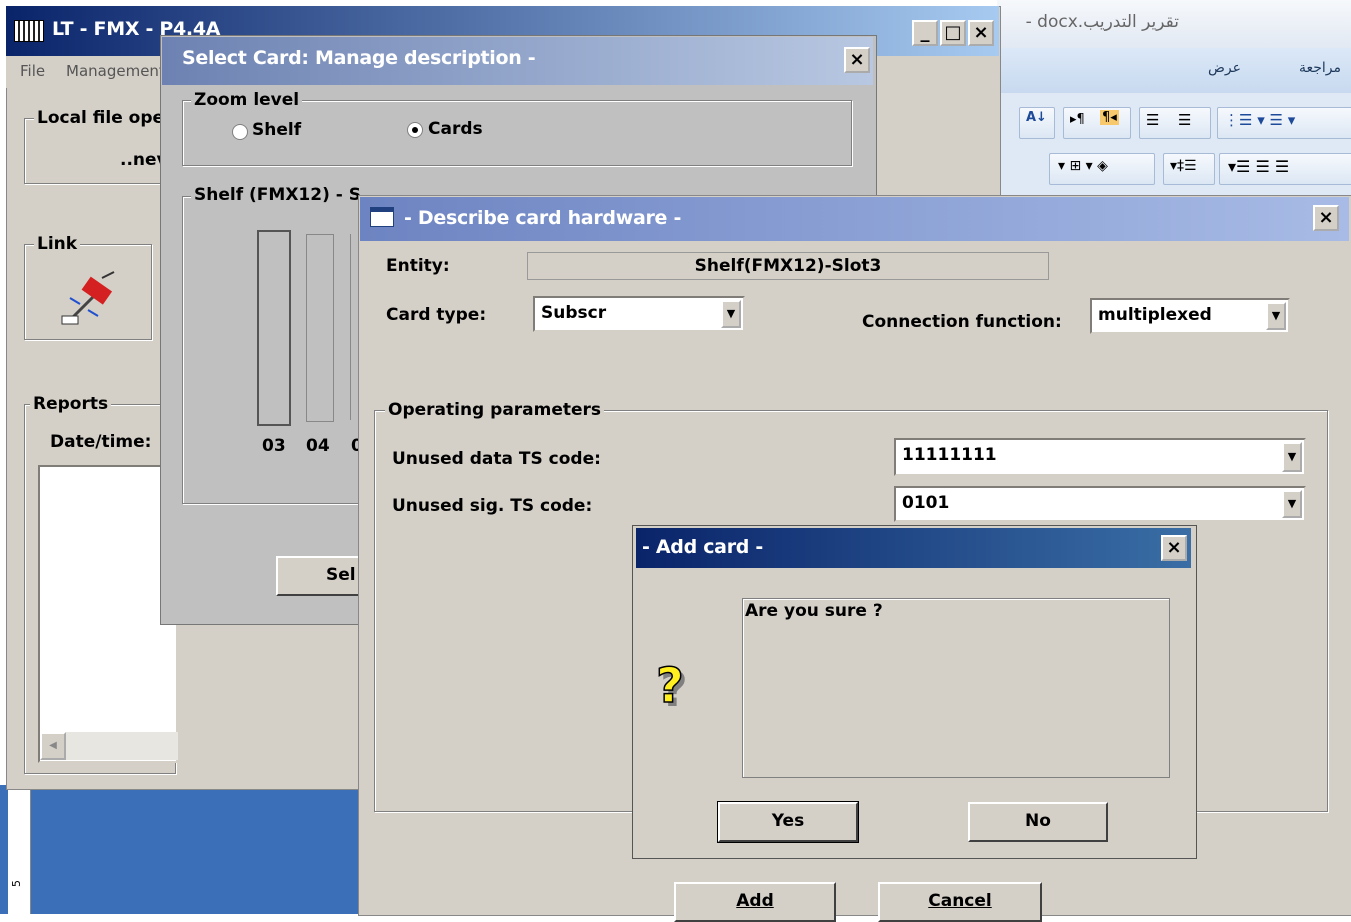  Describe the element at coordinates (702, 547) in the screenshot. I see `add-card-title: - Add card -` at that location.